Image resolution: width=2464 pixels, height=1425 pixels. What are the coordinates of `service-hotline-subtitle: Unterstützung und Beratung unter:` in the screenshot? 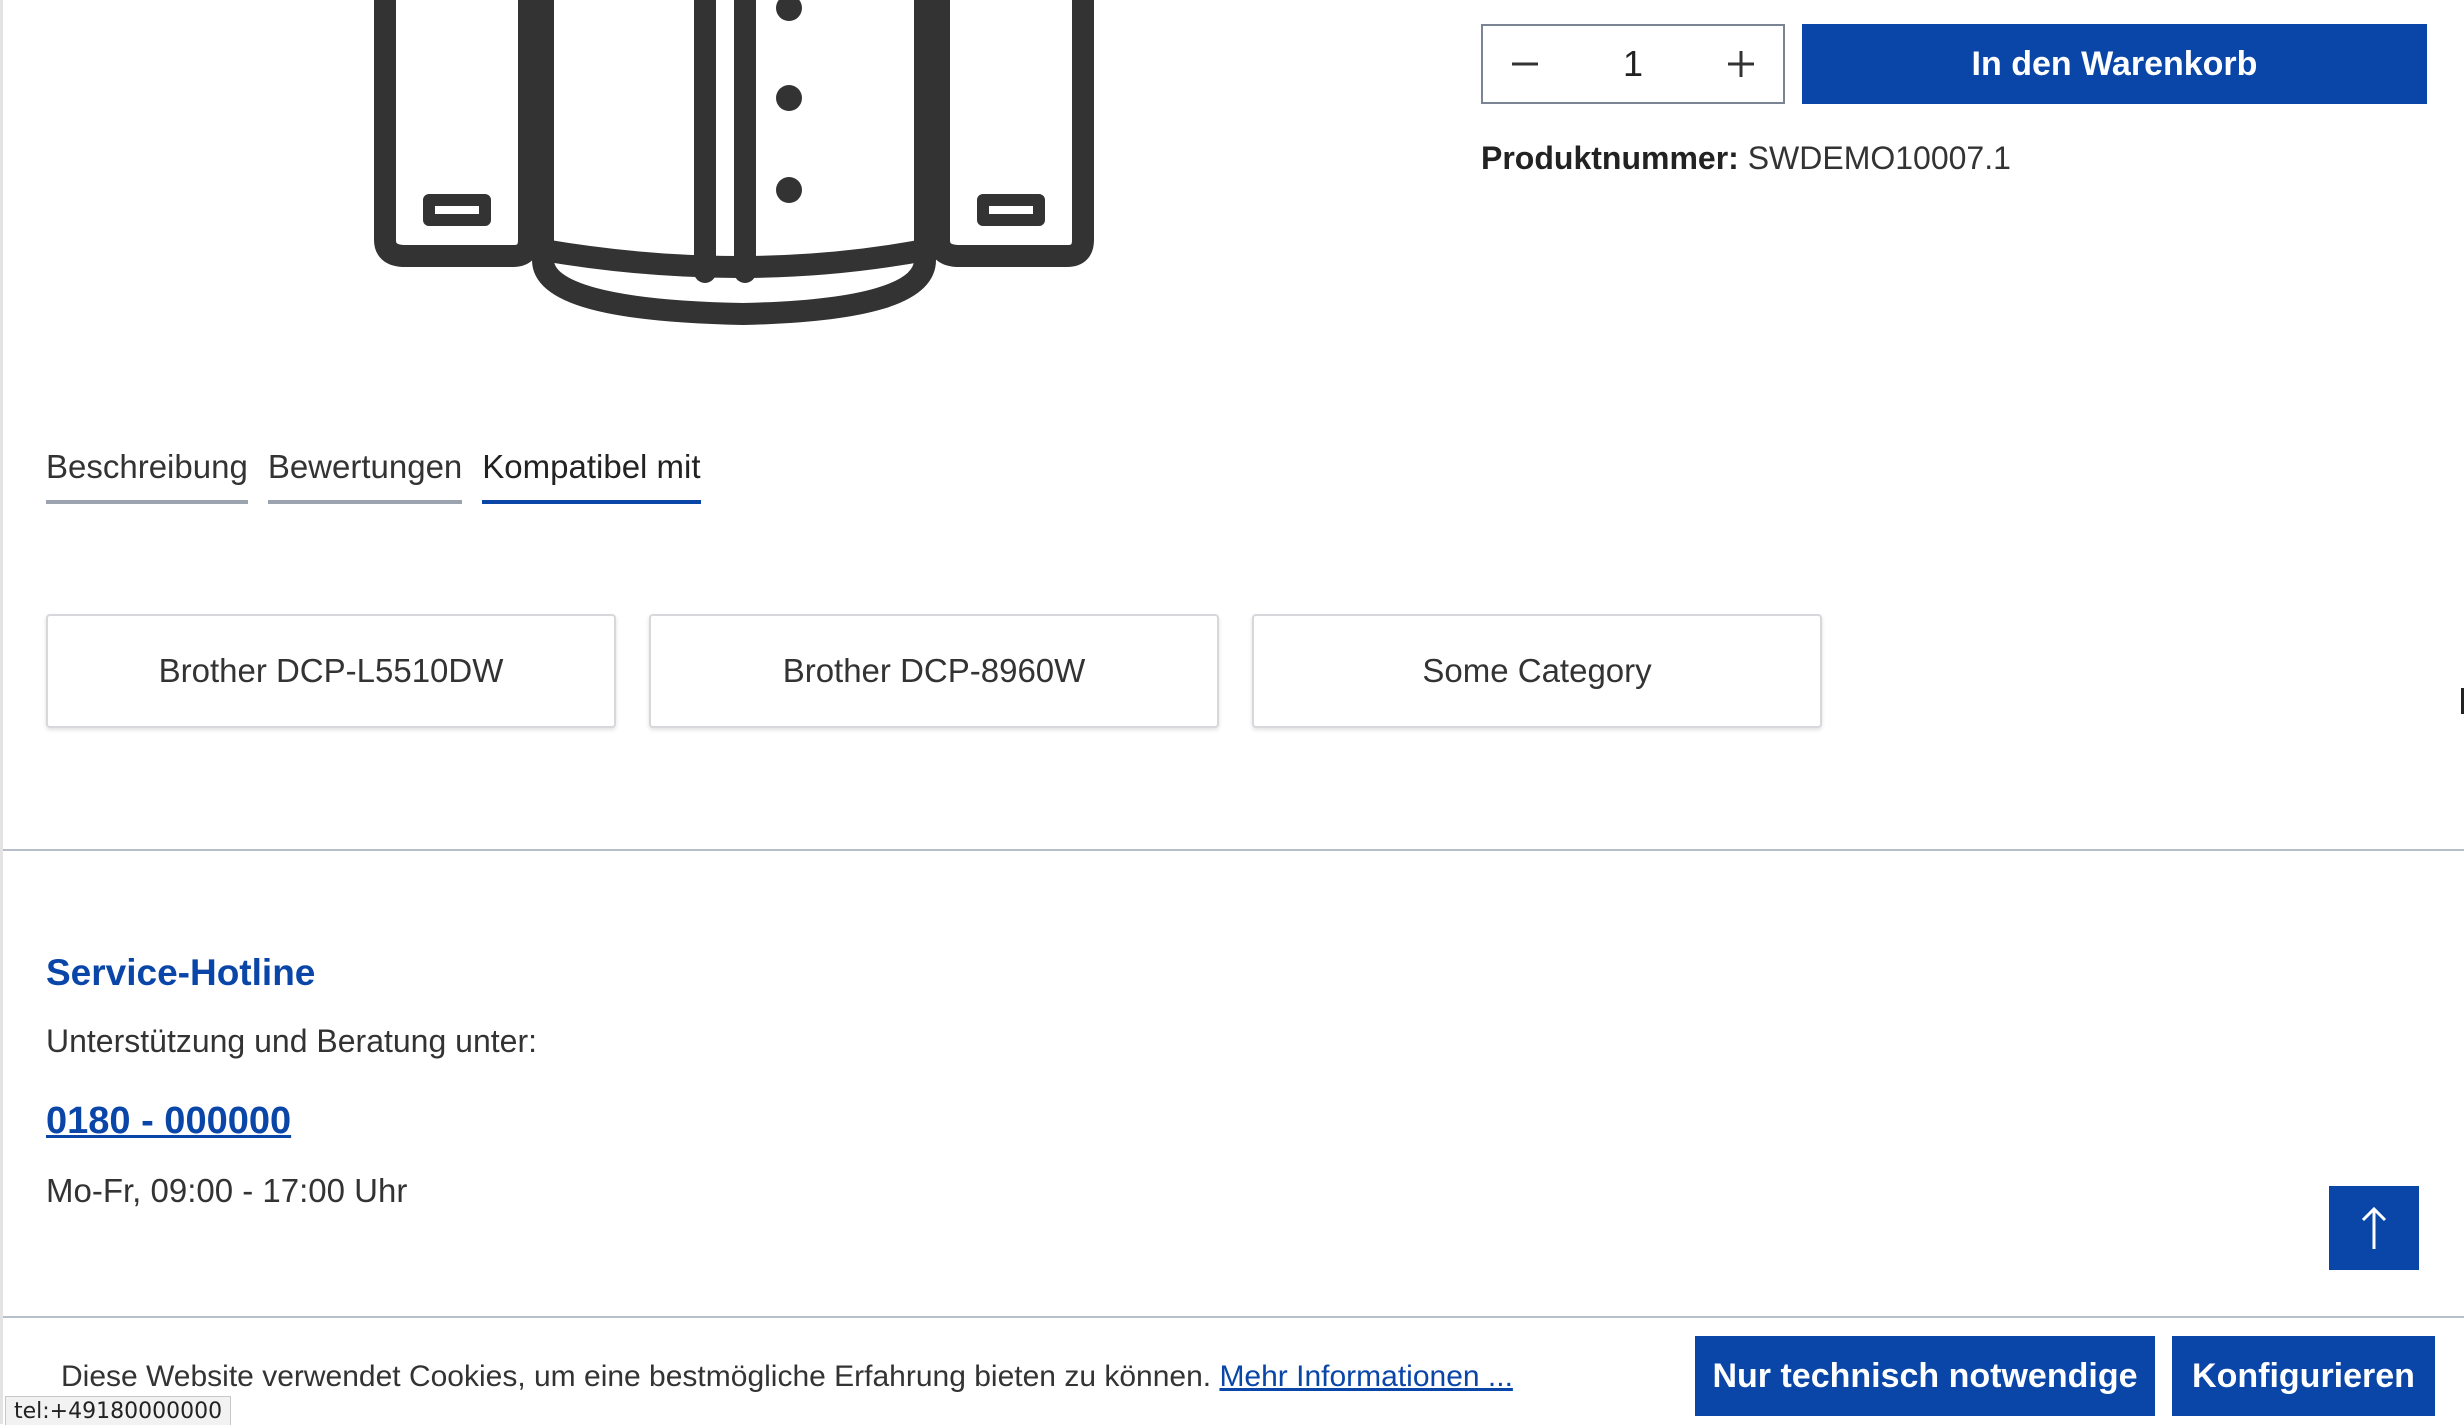 It's located at (291, 1041).